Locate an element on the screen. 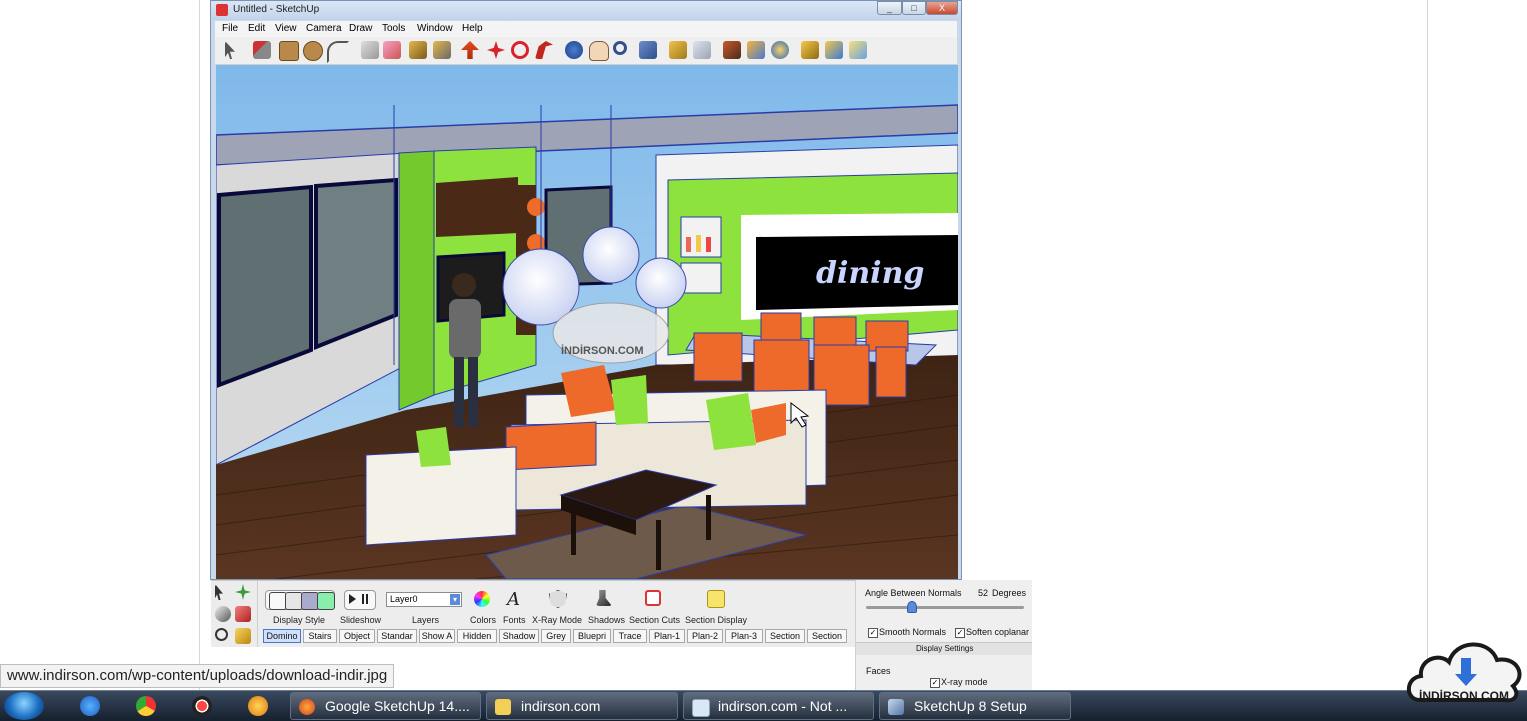  menu-window: Window is located at coordinates (435, 28).